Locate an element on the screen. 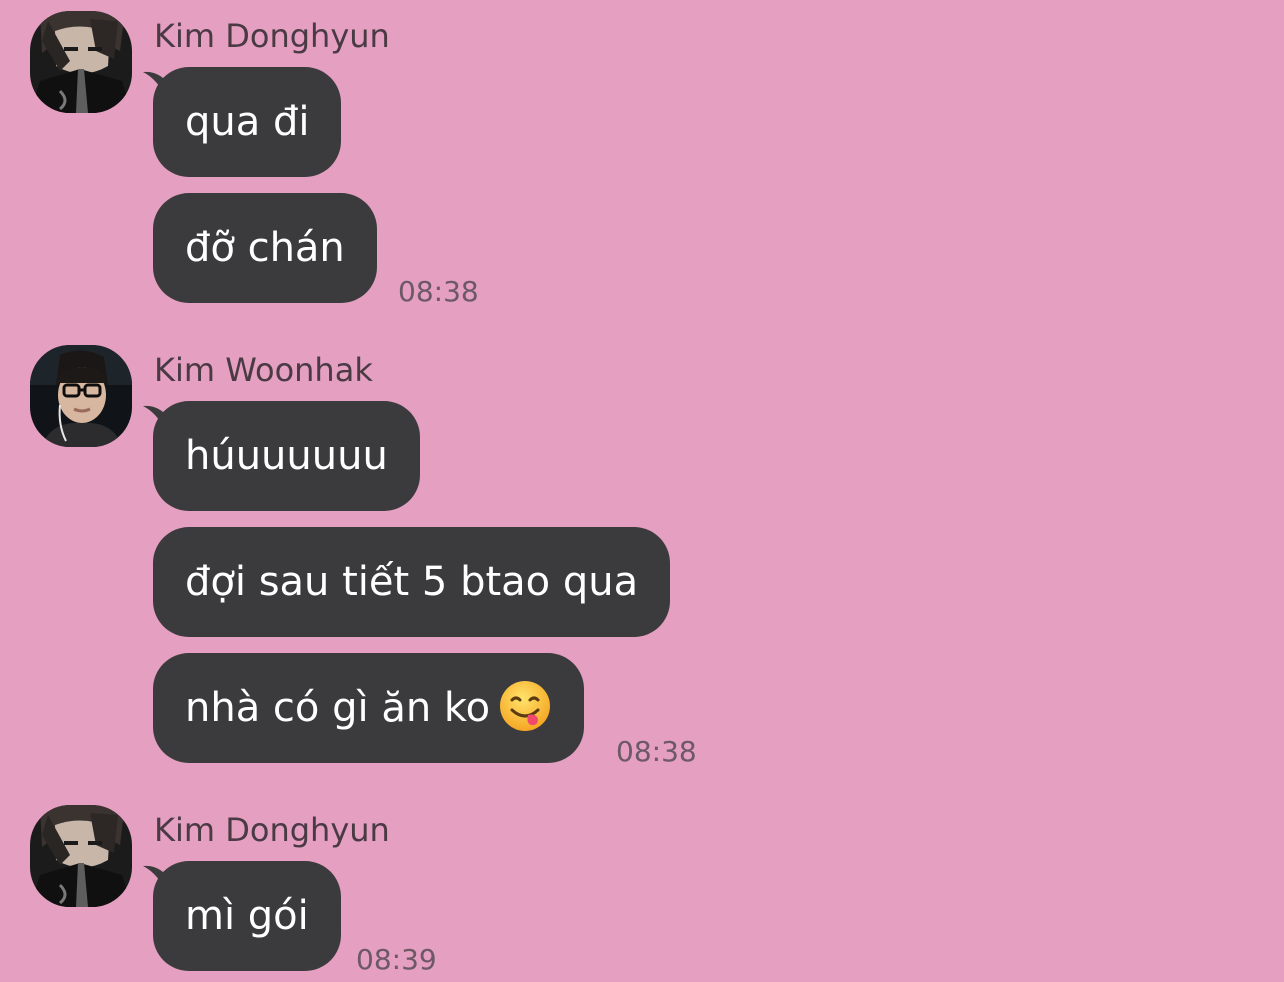  message-bubble: đợi sau tiết 5 btao qua is located at coordinates (412, 582).